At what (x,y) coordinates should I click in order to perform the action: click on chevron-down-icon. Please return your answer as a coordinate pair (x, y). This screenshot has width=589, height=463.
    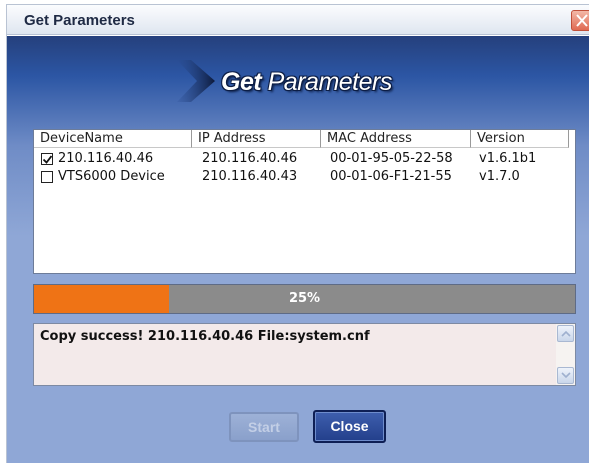
    Looking at the image, I should click on (566, 375).